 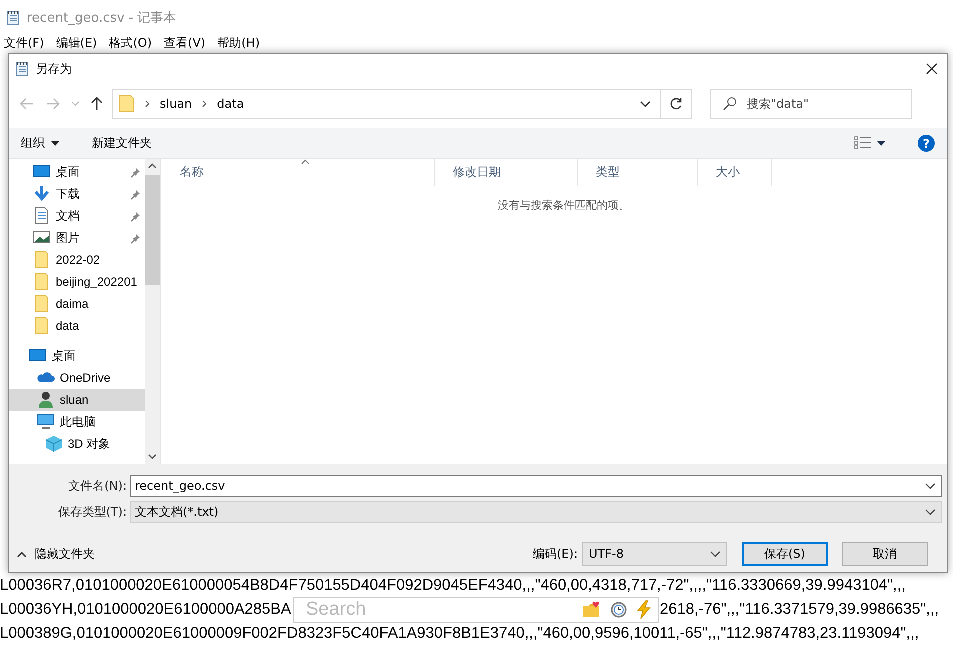 I want to click on menu-item: 查看(V), so click(x=185, y=43).